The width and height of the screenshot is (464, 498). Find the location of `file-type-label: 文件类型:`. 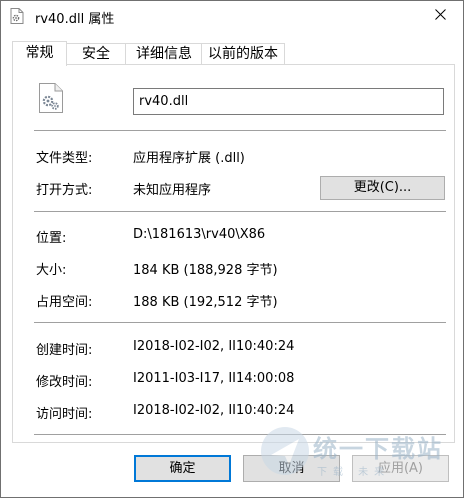

file-type-label: 文件类型: is located at coordinates (64, 158).